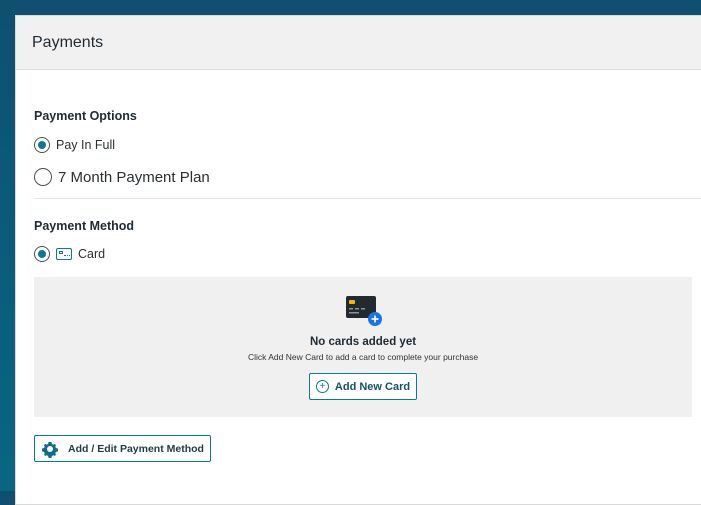  I want to click on section-divider, so click(367, 198).